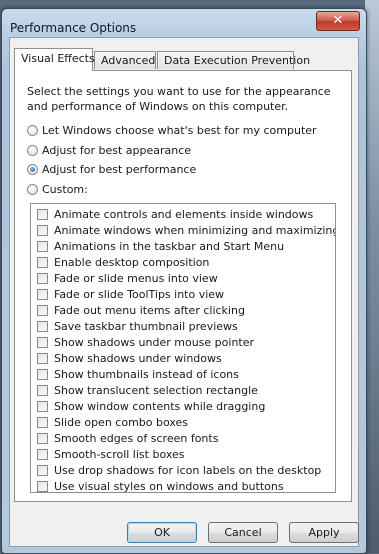 This screenshot has height=554, width=379. Describe the element at coordinates (136, 278) in the screenshot. I see `list-item-label: Fade or slide menus into view` at that location.